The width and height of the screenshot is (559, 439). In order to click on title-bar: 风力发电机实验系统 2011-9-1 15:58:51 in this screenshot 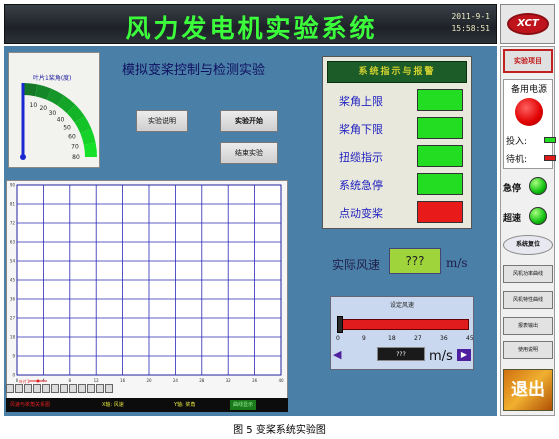, I will do `click(250, 24)`.